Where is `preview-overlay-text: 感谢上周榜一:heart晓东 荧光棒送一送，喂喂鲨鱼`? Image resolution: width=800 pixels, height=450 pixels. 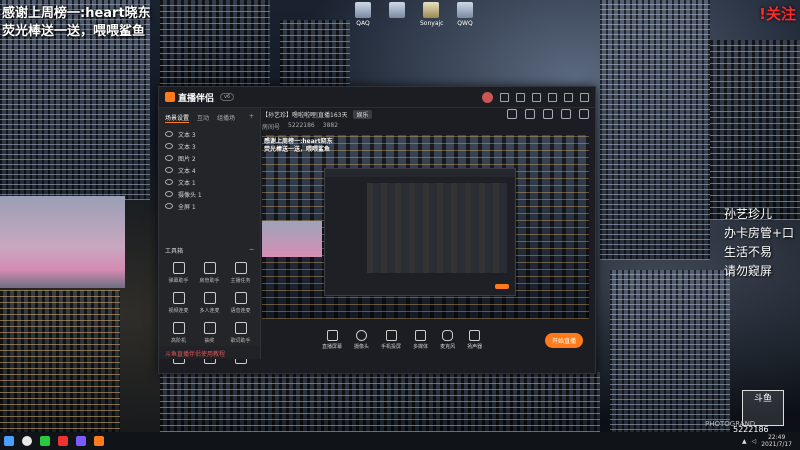 preview-overlay-text: 感谢上周榜一:heart晓东 荧光棒送一送，喂喂鲨鱼 is located at coordinates (298, 145).